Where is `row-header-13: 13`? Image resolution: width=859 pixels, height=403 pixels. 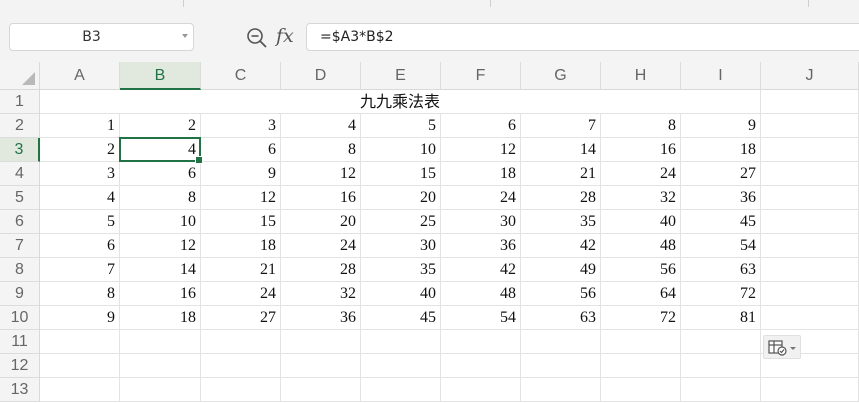
row-header-13: 13 is located at coordinates (20, 390).